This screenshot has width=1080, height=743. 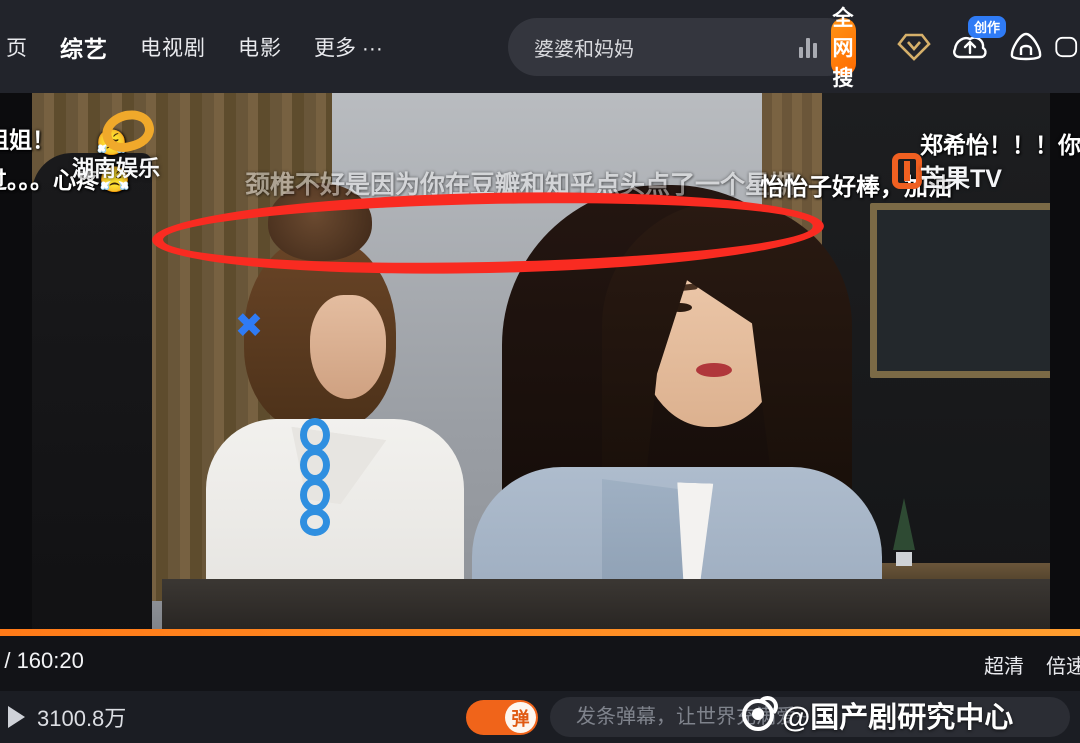 What do you see at coordinates (974, 45) in the screenshot?
I see `upload-cloud-icon: 创作` at bounding box center [974, 45].